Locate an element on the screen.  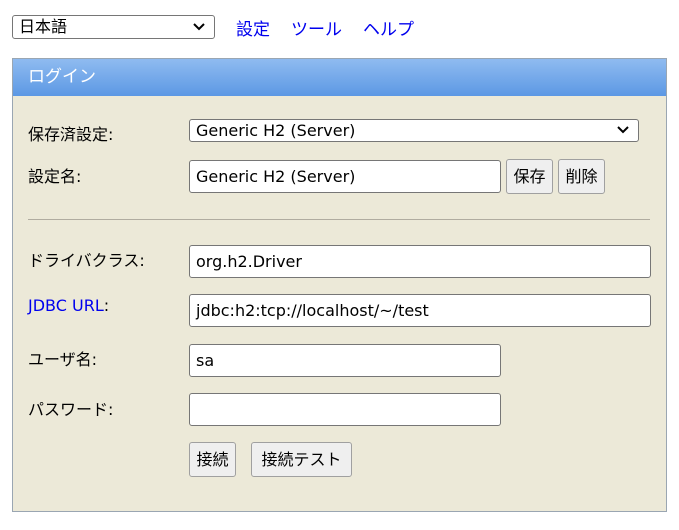
jdbc-url-colon: : is located at coordinates (106, 305).